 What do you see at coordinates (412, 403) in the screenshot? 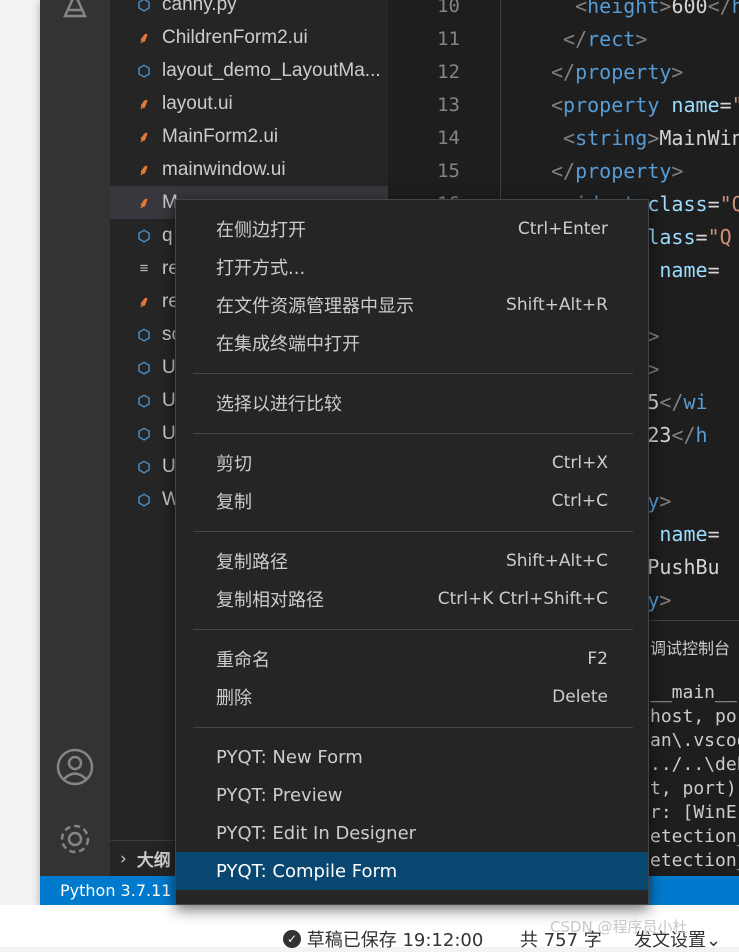
I see `context-menu-item: 选择以进行比较` at bounding box center [412, 403].